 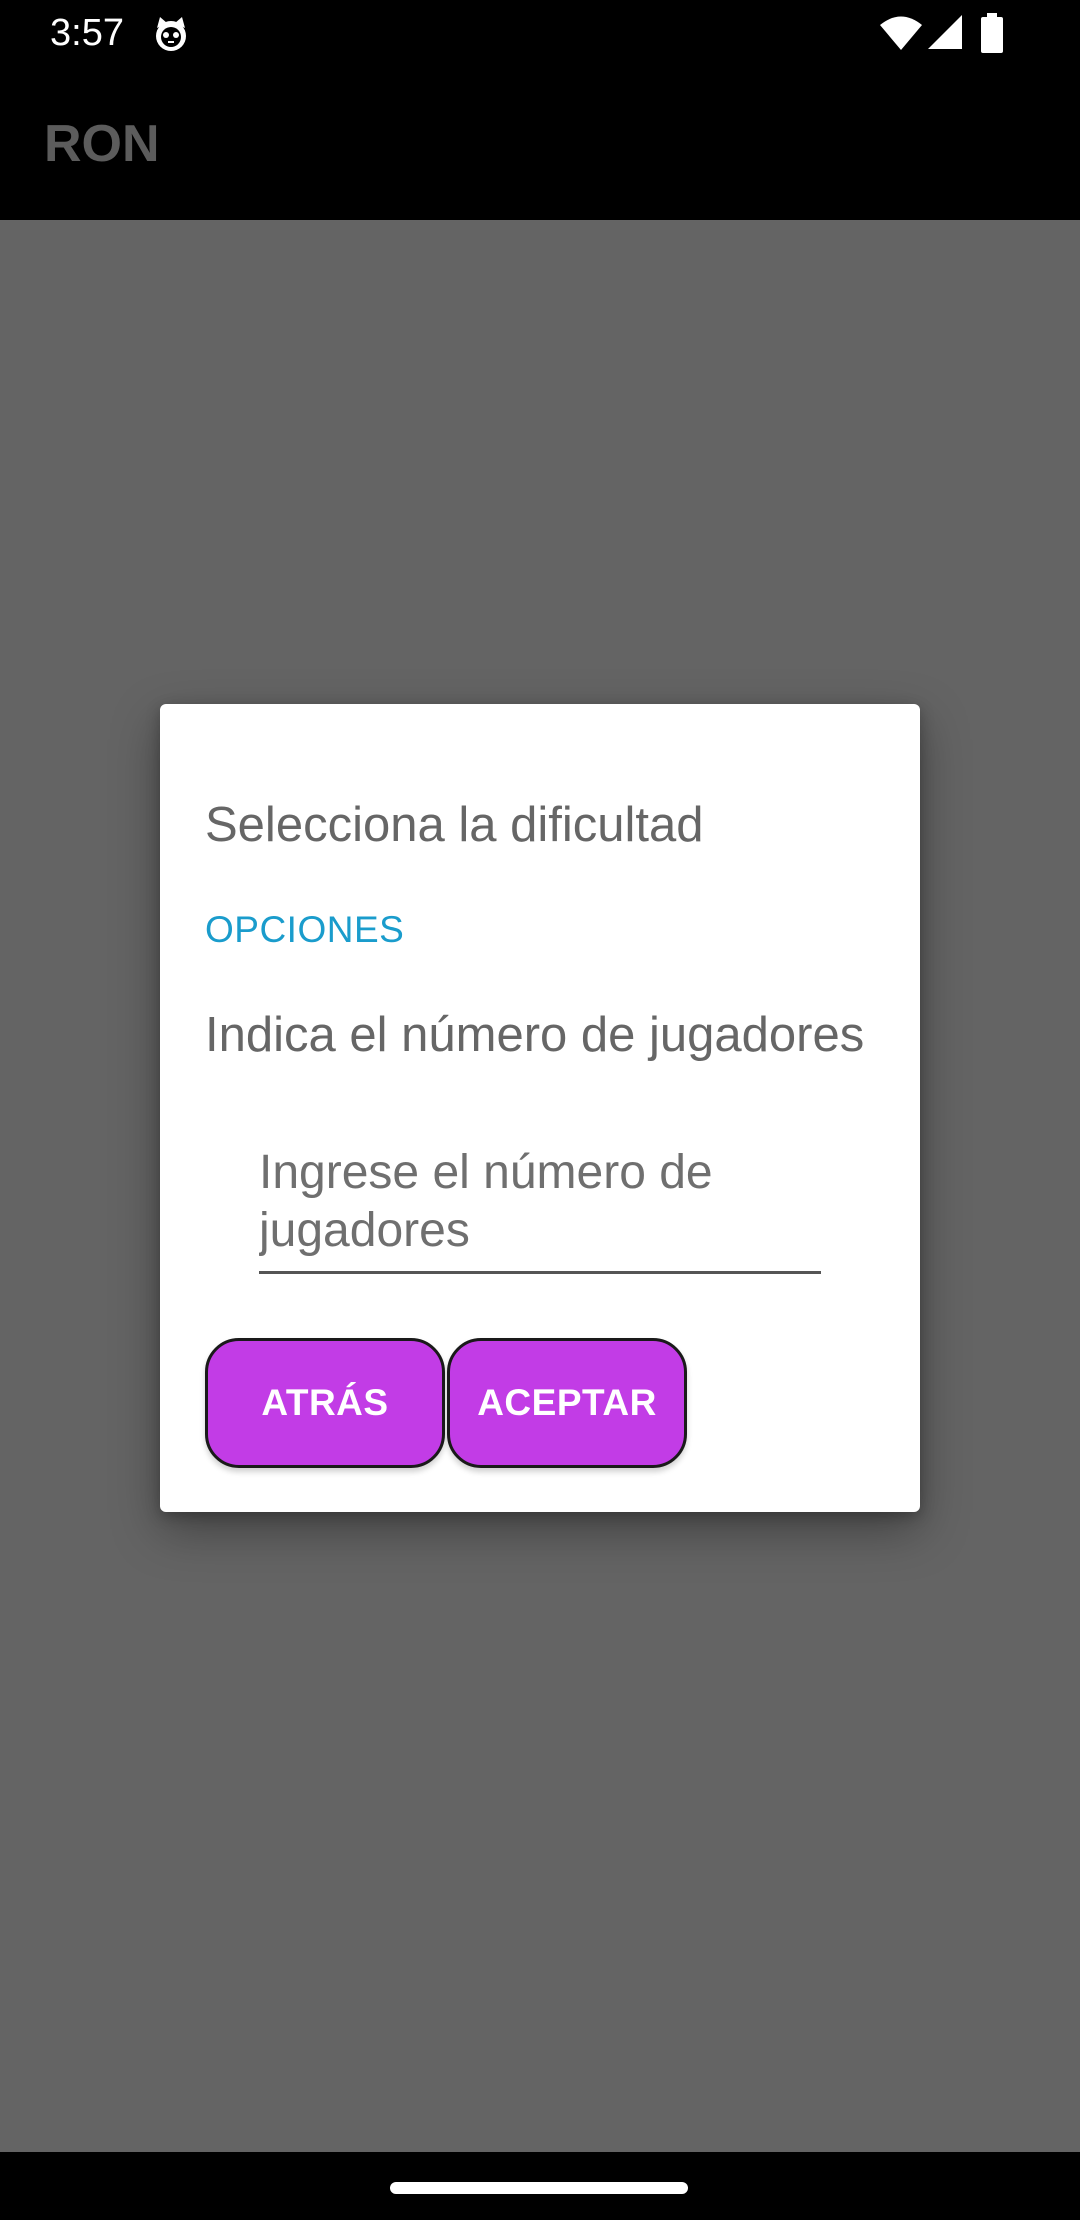 What do you see at coordinates (540, 1209) in the screenshot?
I see `players-number-input` at bounding box center [540, 1209].